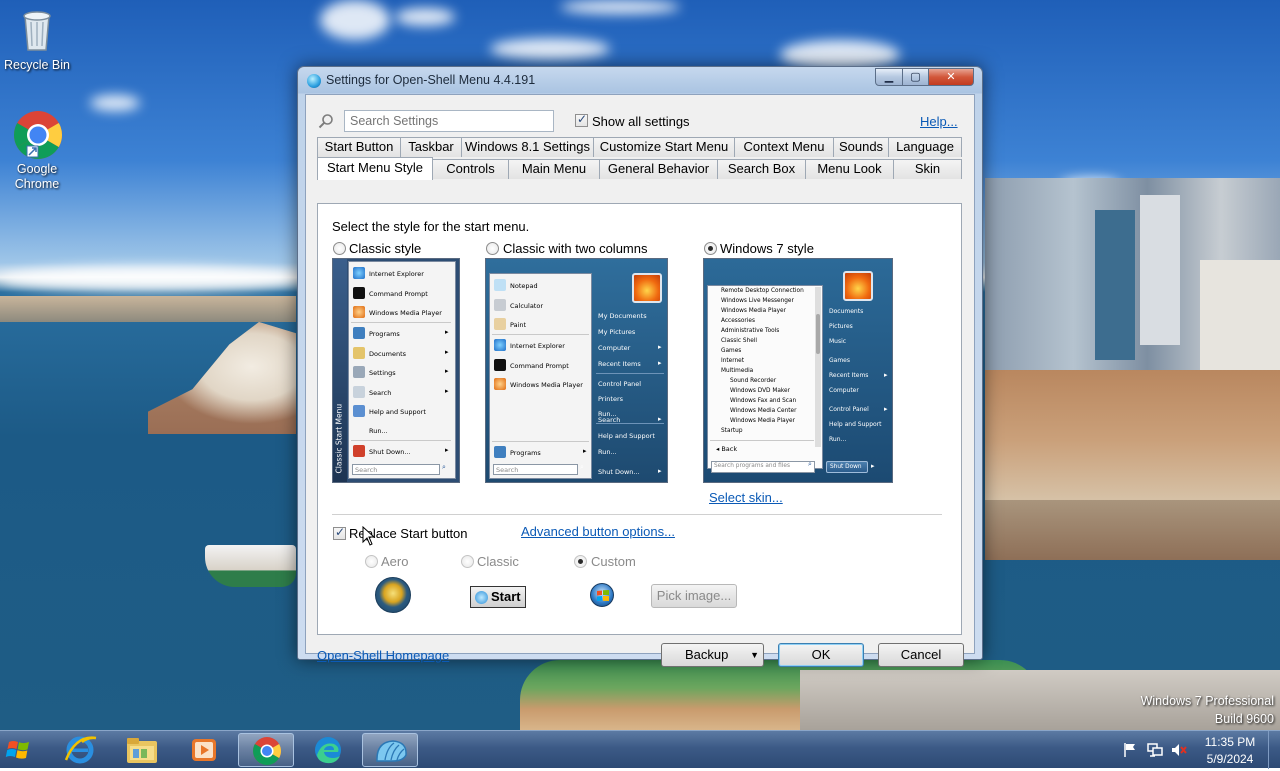 The width and height of the screenshot is (1280, 771). I want to click on tab-start-button: Start Button, so click(359, 147).